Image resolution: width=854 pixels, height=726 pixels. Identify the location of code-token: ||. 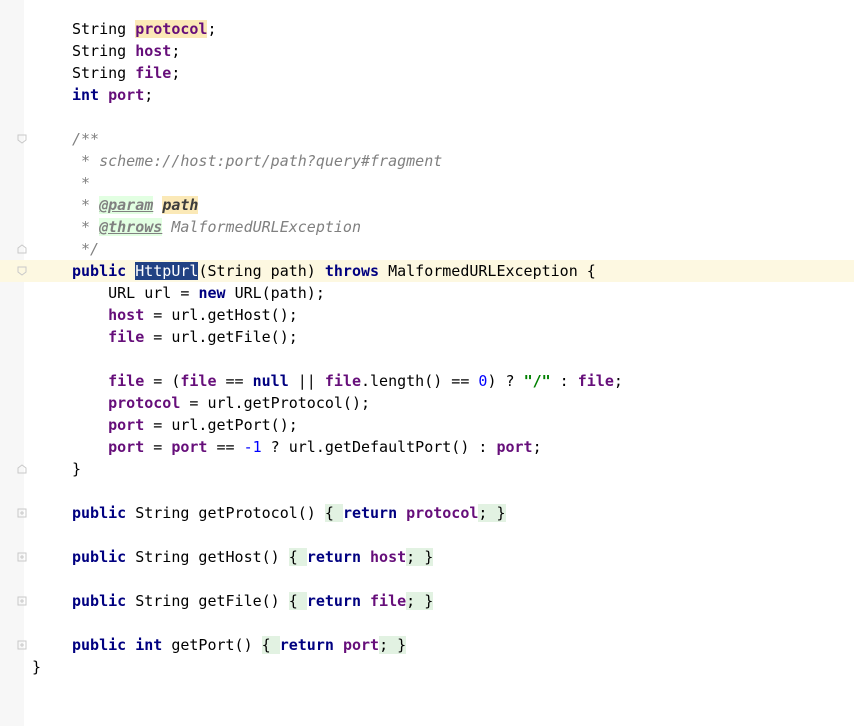
(306, 381).